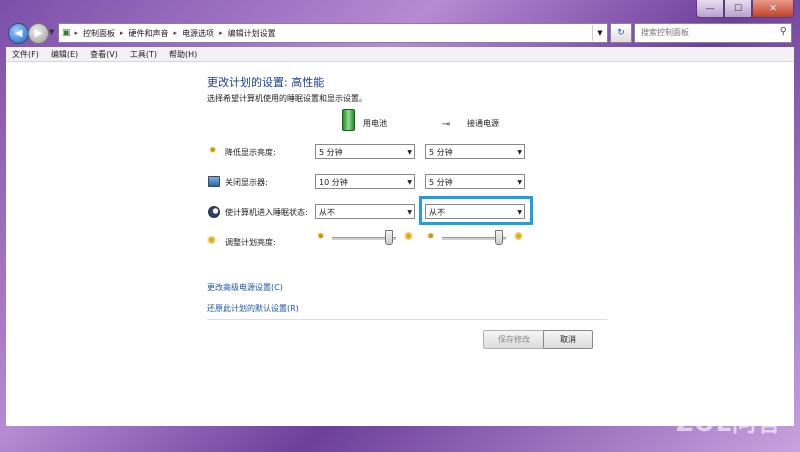 Image resolution: width=800 pixels, height=452 pixels. Describe the element at coordinates (64, 54) in the screenshot. I see `menu-edit: 编辑(E)` at that location.